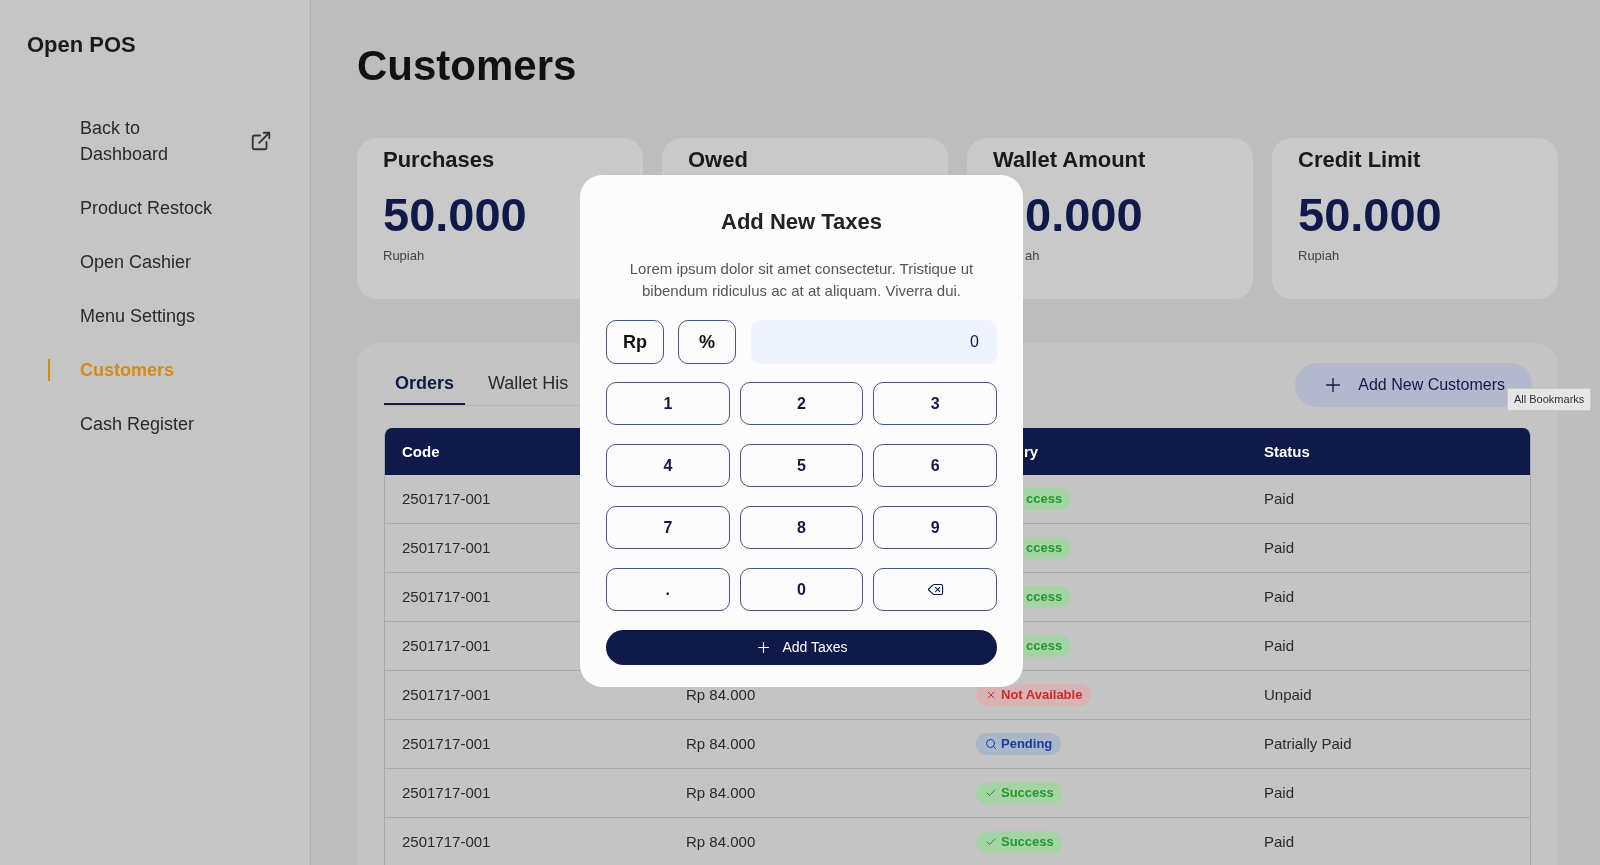 The image size is (1600, 865). Describe the element at coordinates (1019, 744) in the screenshot. I see `status-tag: Pending` at that location.